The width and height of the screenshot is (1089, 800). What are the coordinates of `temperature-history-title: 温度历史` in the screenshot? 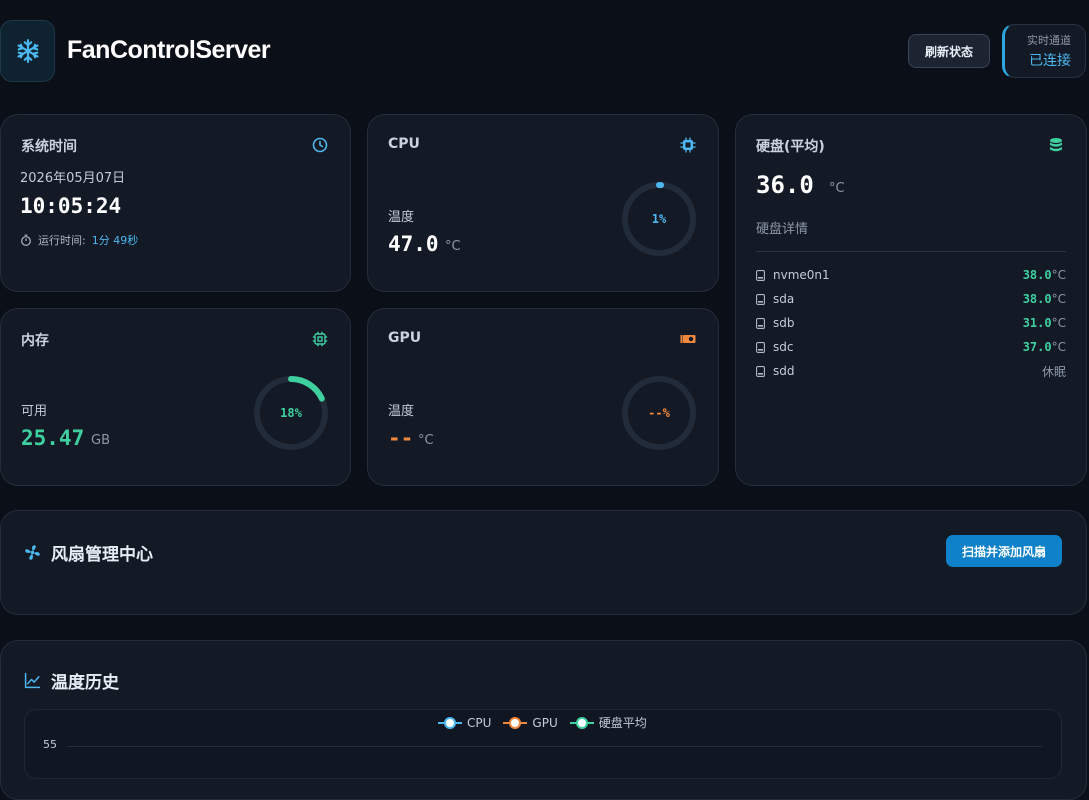 It's located at (71, 680).